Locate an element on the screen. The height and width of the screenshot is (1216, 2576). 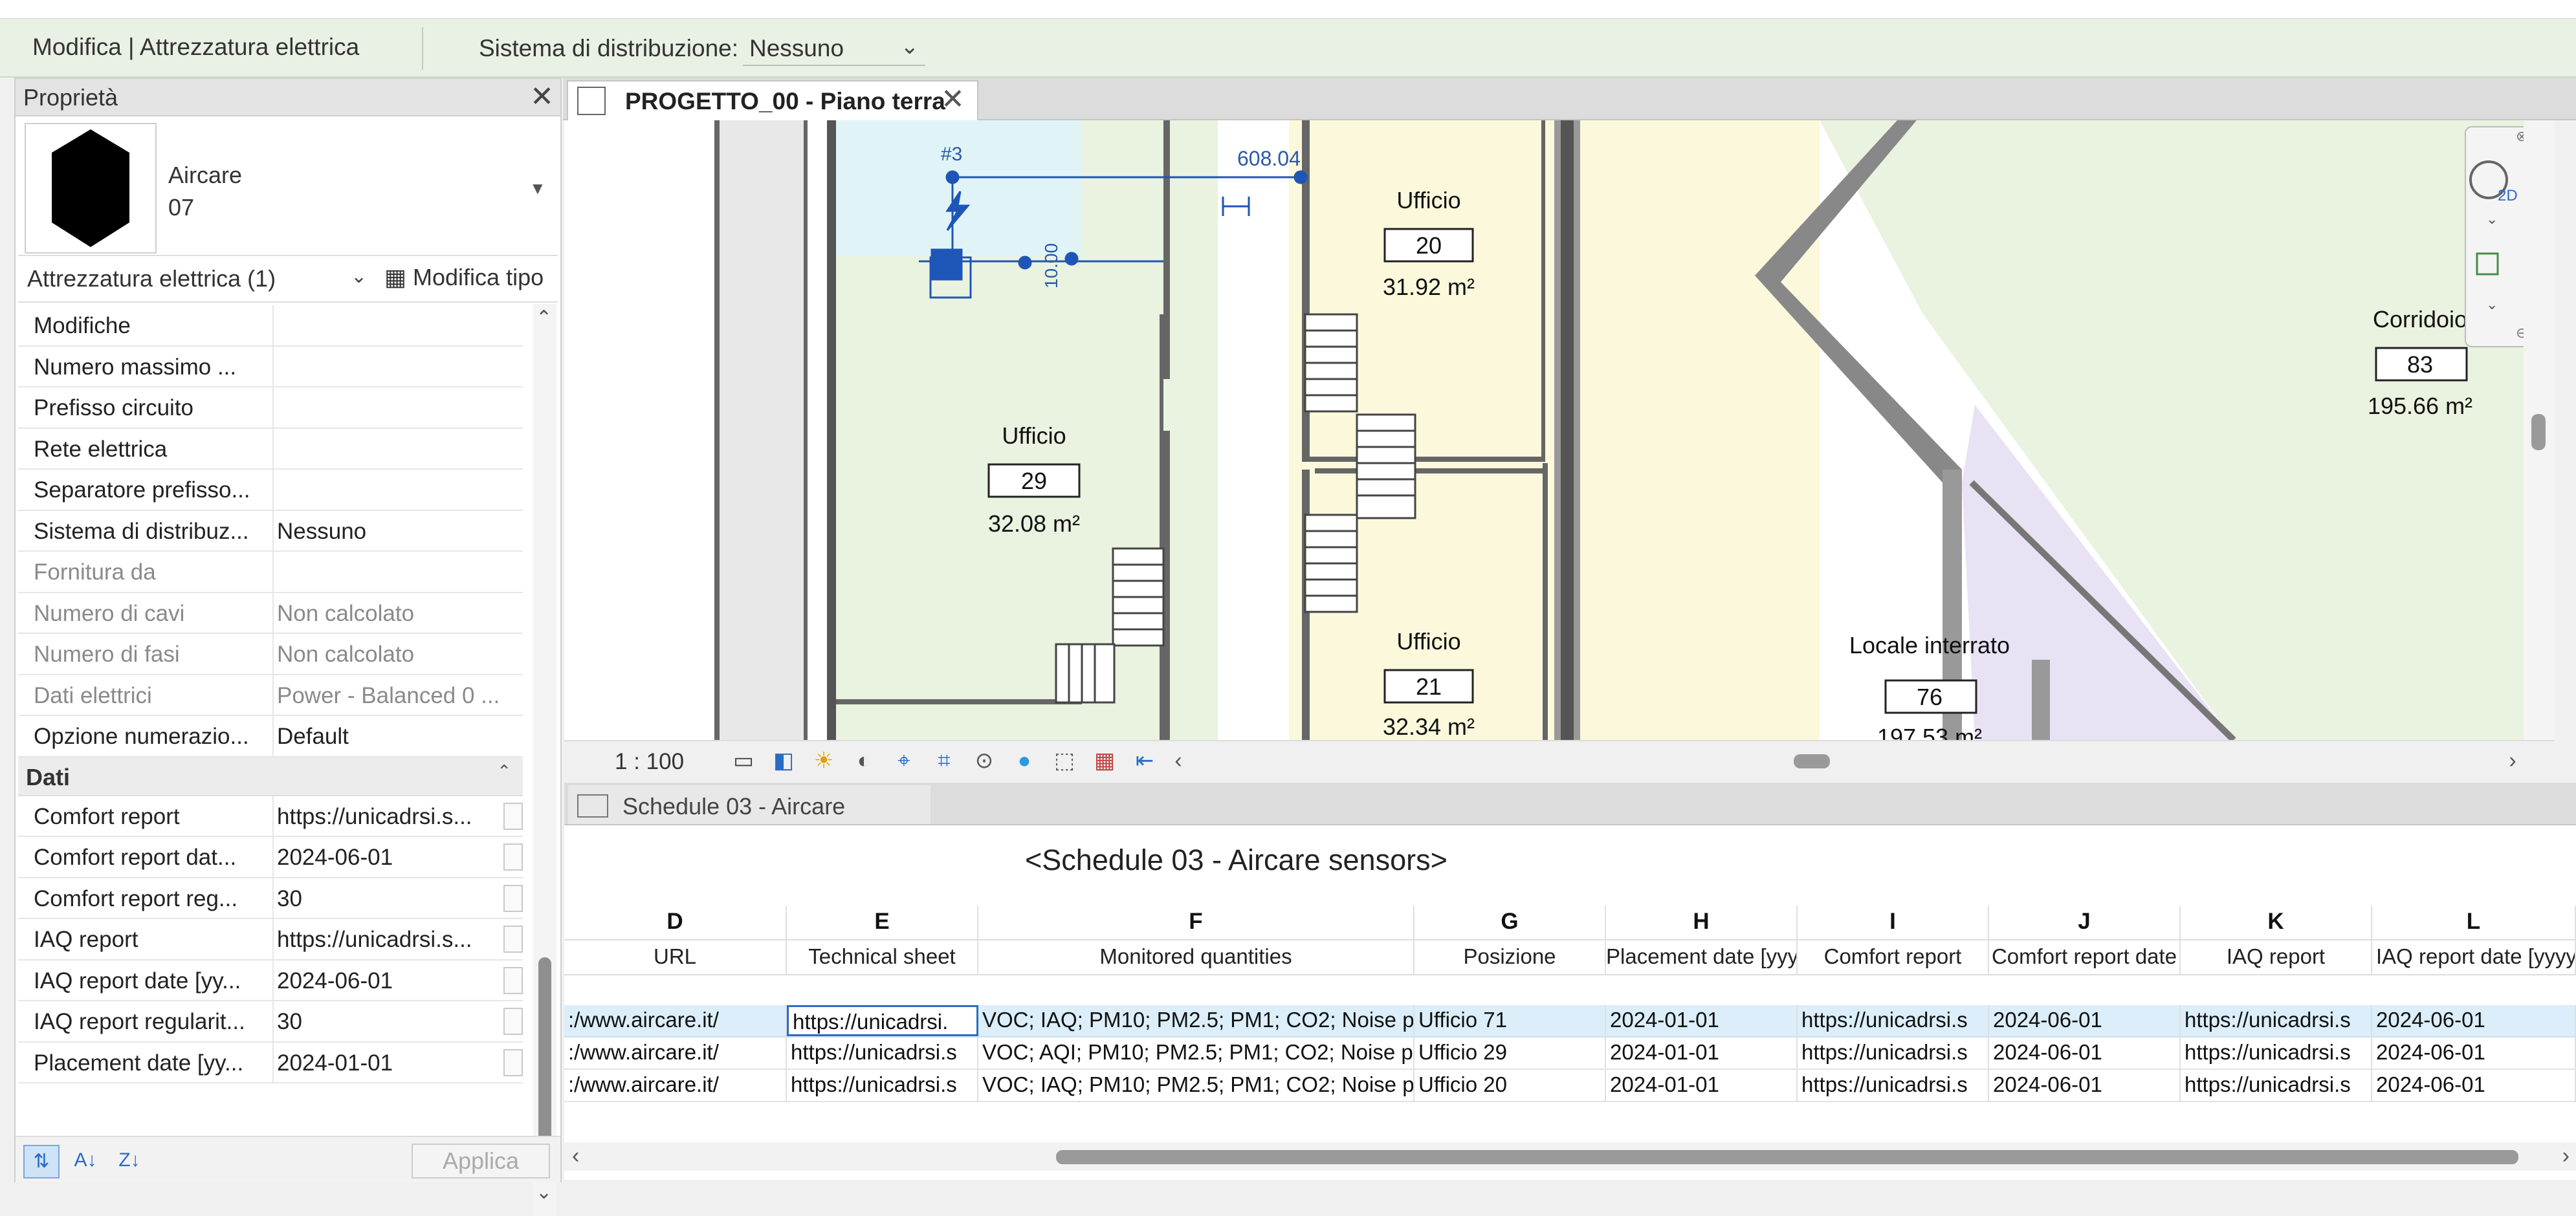
sort-by-category-icon: ⇅ is located at coordinates (41, 1161).